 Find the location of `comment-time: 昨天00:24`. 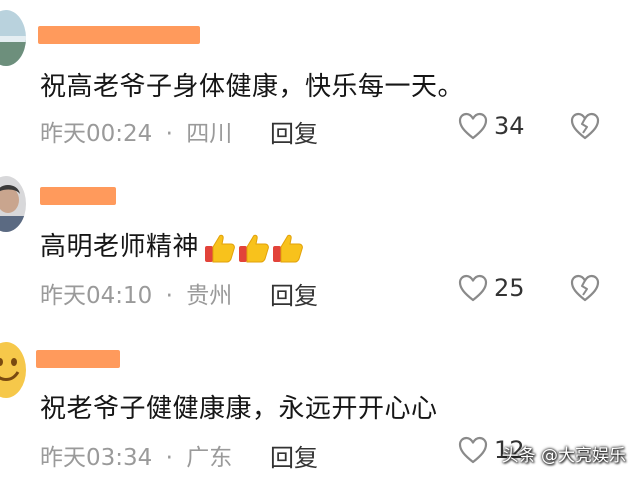

comment-time: 昨天00:24 is located at coordinates (96, 134).